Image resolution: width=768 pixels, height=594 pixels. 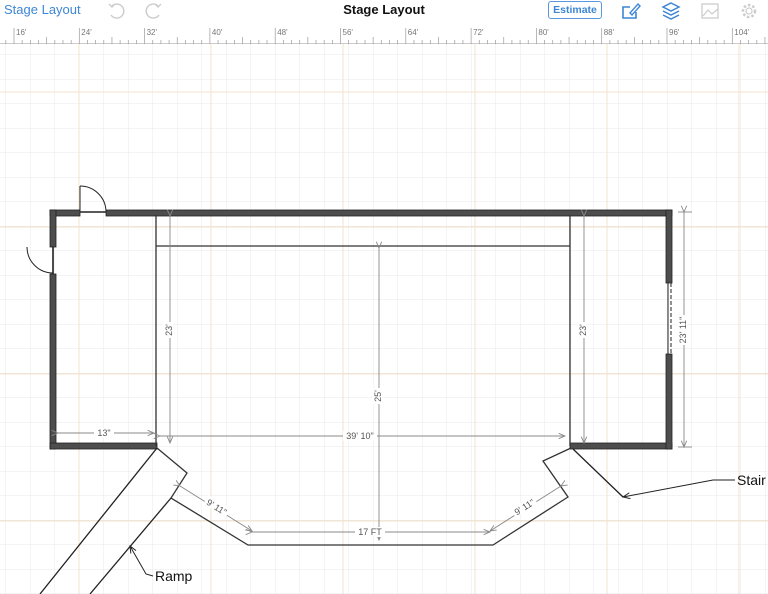 I want to click on estimate-button: Estimate, so click(x=575, y=10).